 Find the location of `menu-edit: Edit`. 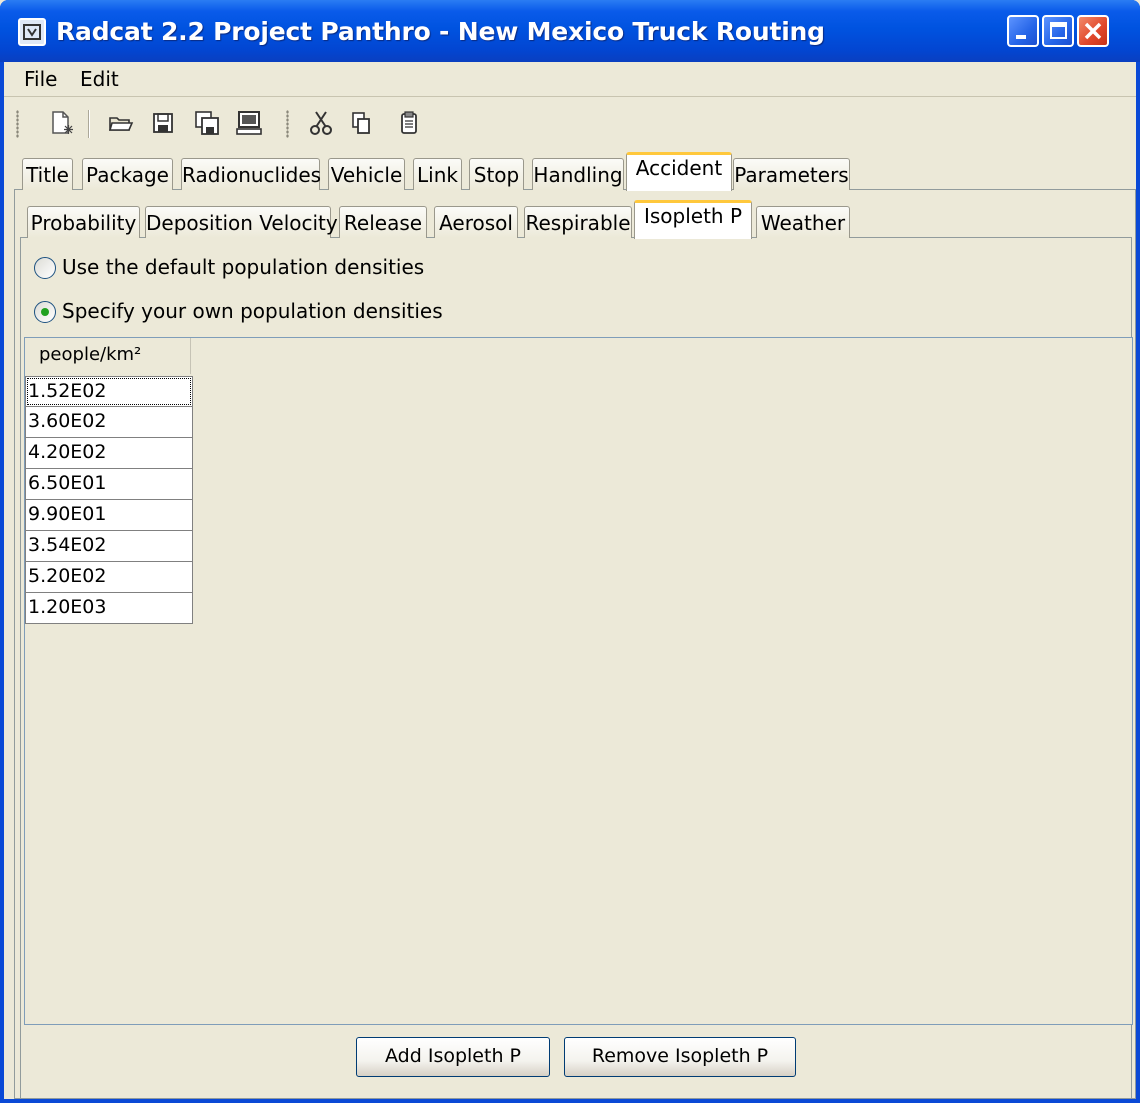

menu-edit: Edit is located at coordinates (99, 79).